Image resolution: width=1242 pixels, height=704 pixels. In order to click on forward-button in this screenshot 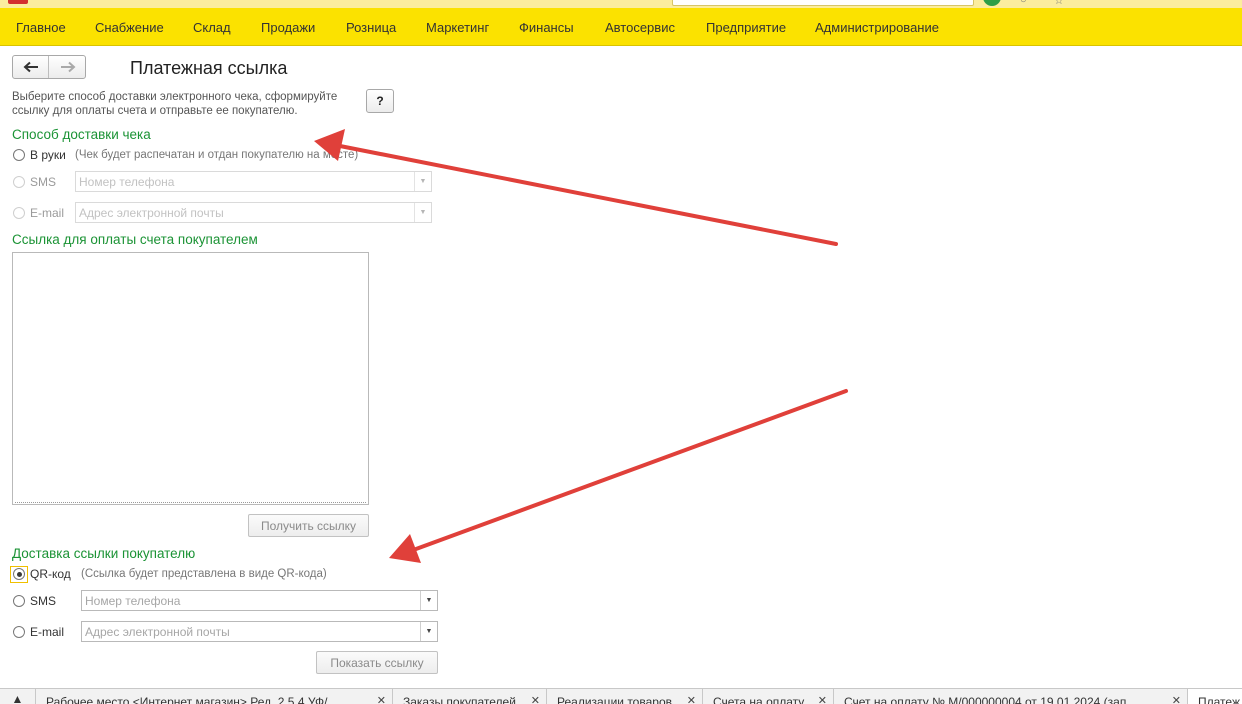, I will do `click(68, 67)`.